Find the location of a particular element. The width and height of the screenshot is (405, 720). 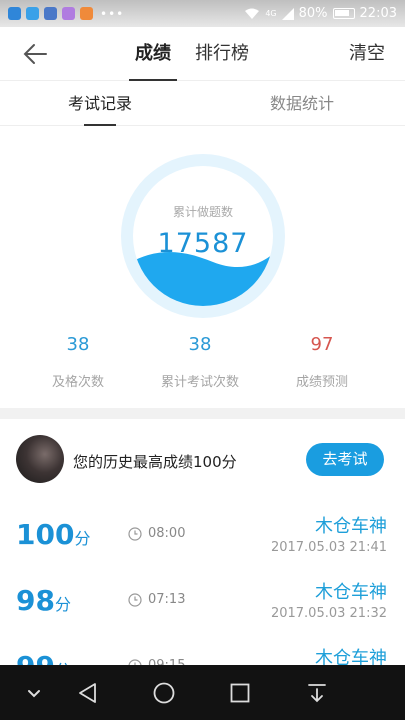

bus-notification-icon is located at coordinates (50, 13).